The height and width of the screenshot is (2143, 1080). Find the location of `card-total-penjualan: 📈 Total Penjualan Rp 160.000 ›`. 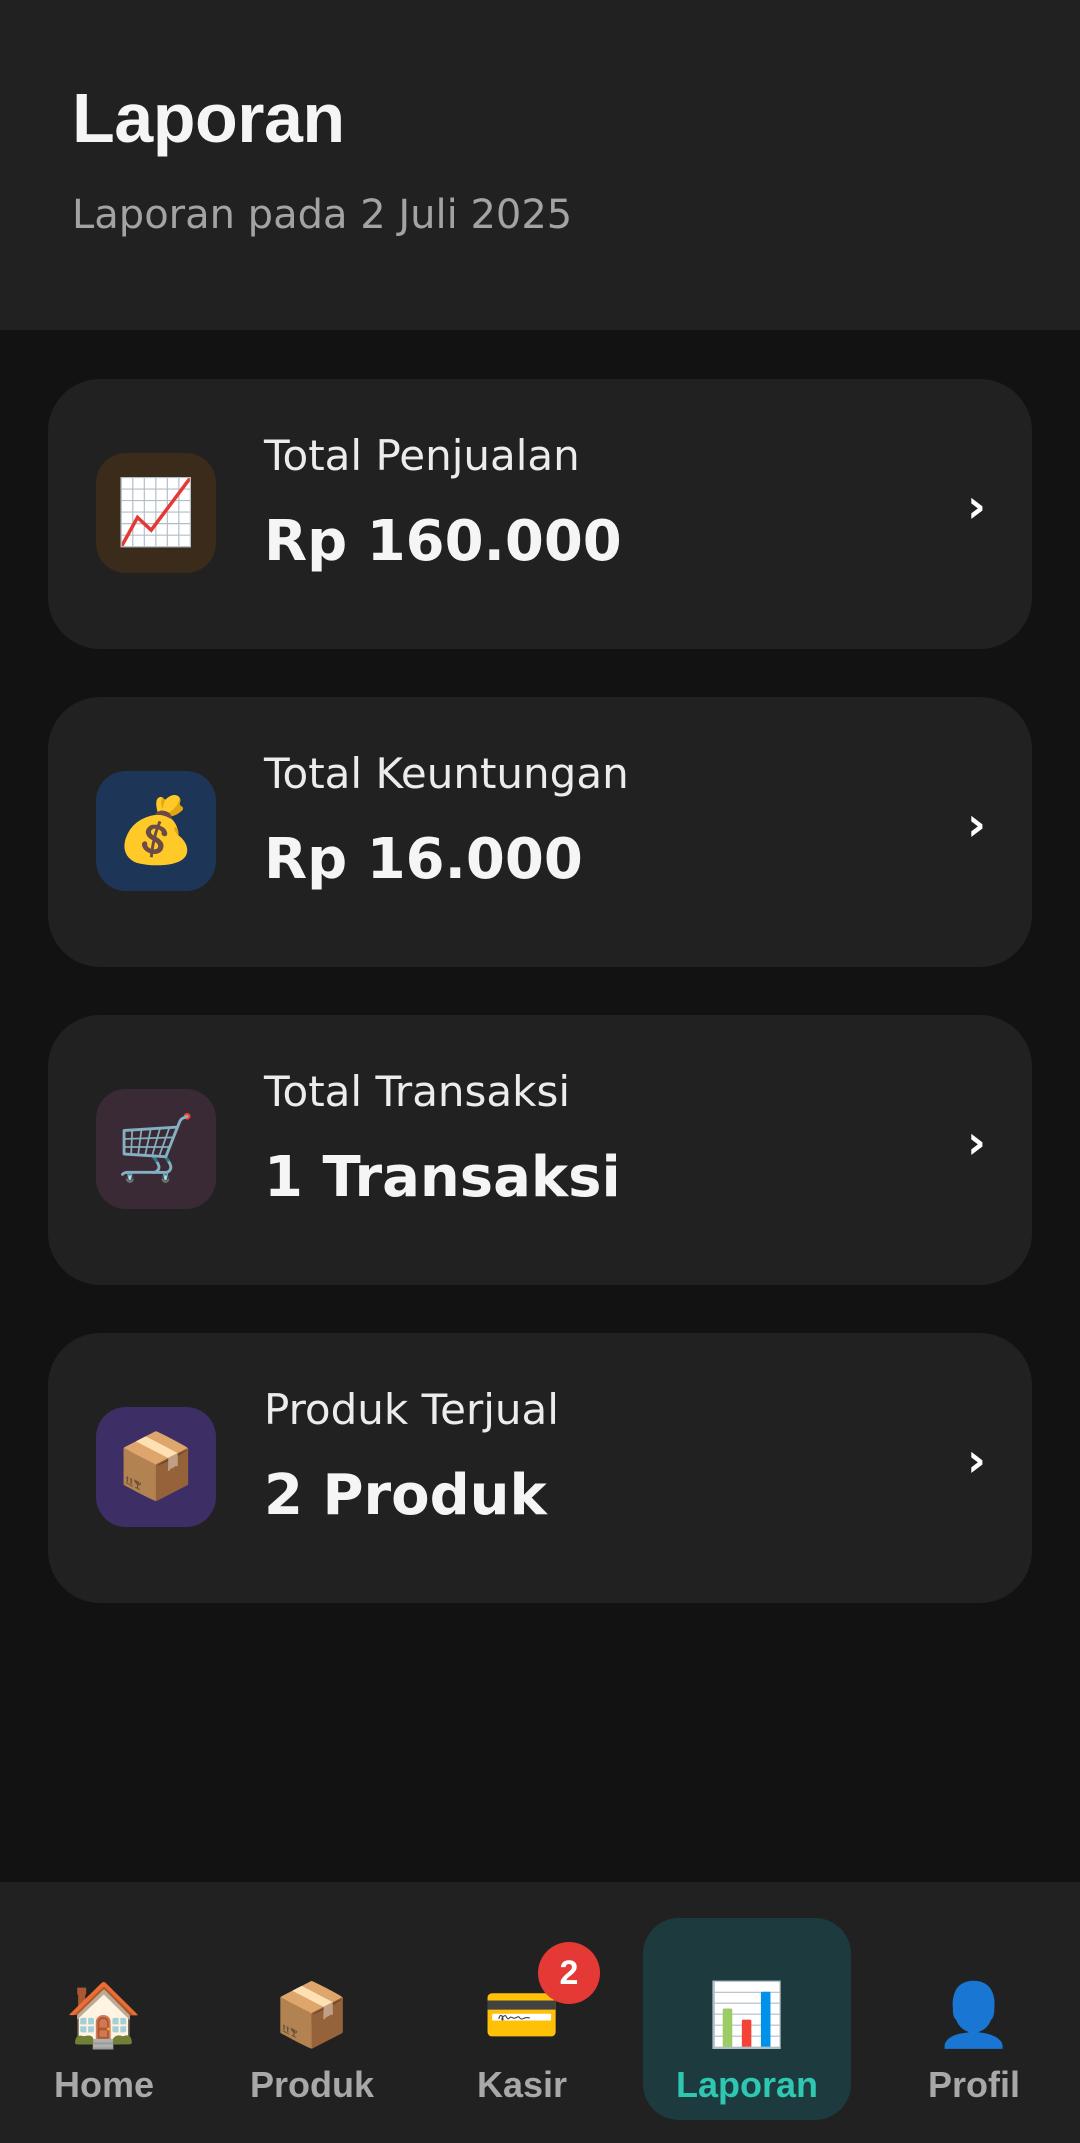

card-total-penjualan: 📈 Total Penjualan Rp 160.000 › is located at coordinates (540, 514).